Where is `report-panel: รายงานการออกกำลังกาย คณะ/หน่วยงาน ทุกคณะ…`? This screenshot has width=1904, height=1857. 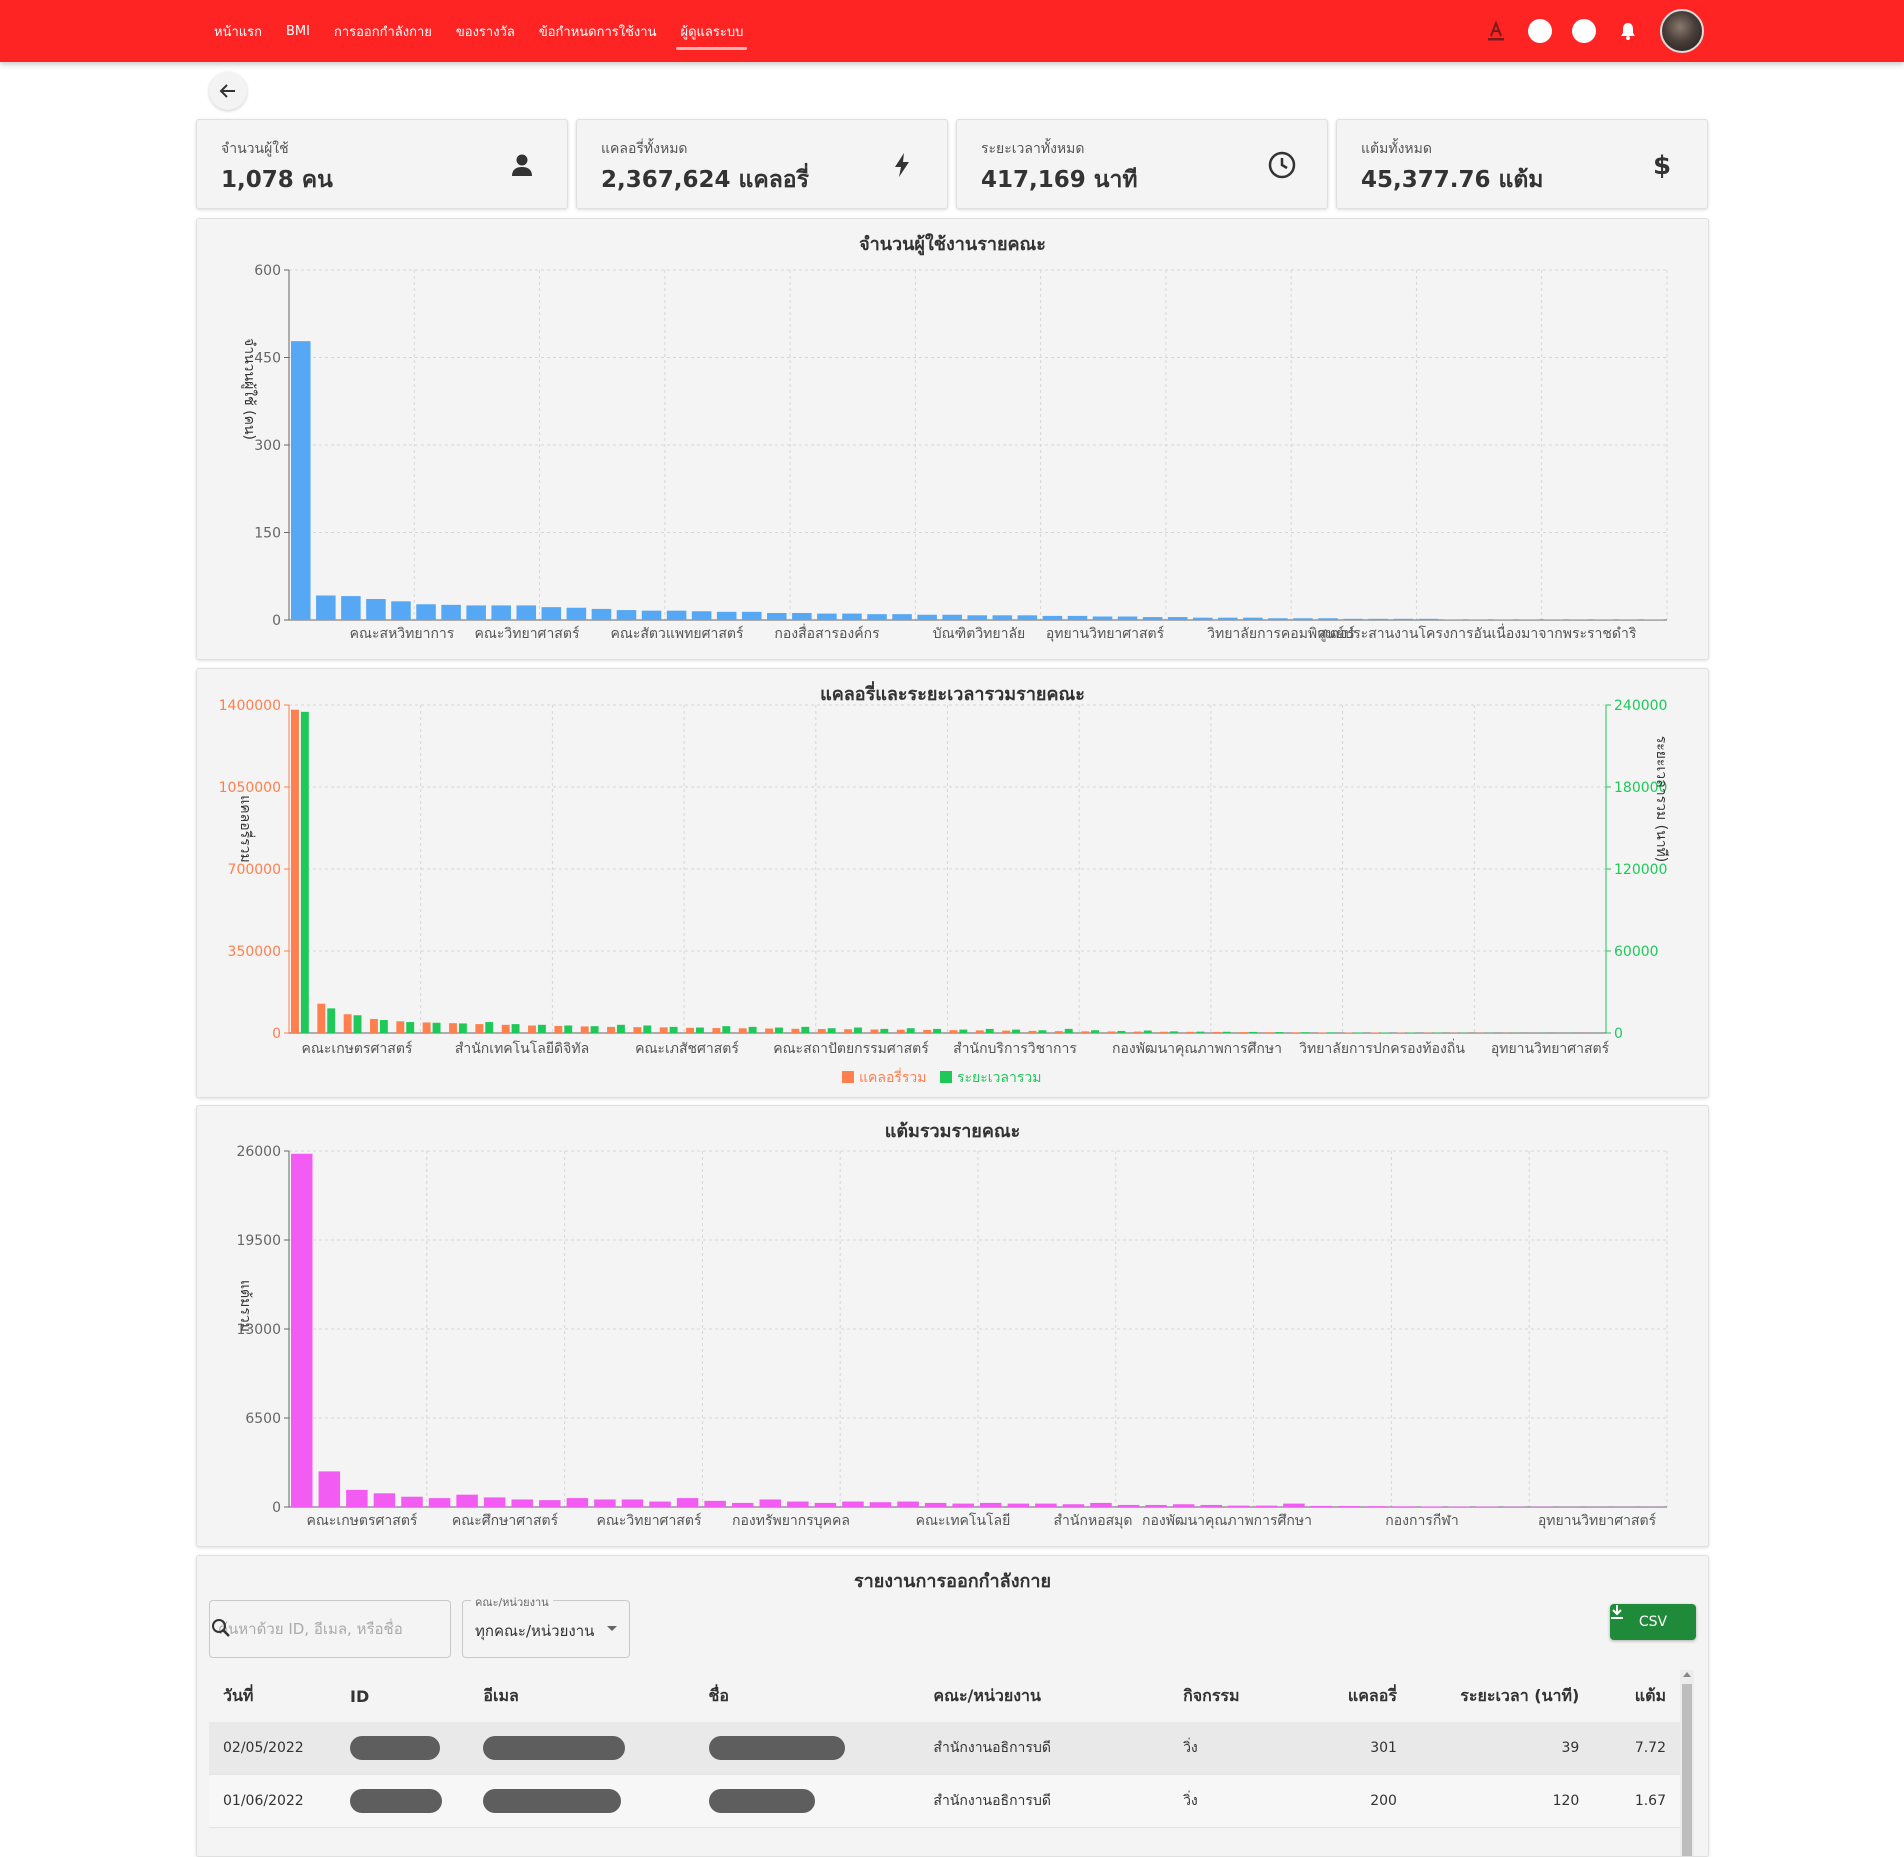
report-panel: รายงานการออกกำลังกาย คณะ/หน่วยงาน ทุกคณะ… is located at coordinates (952, 1706).